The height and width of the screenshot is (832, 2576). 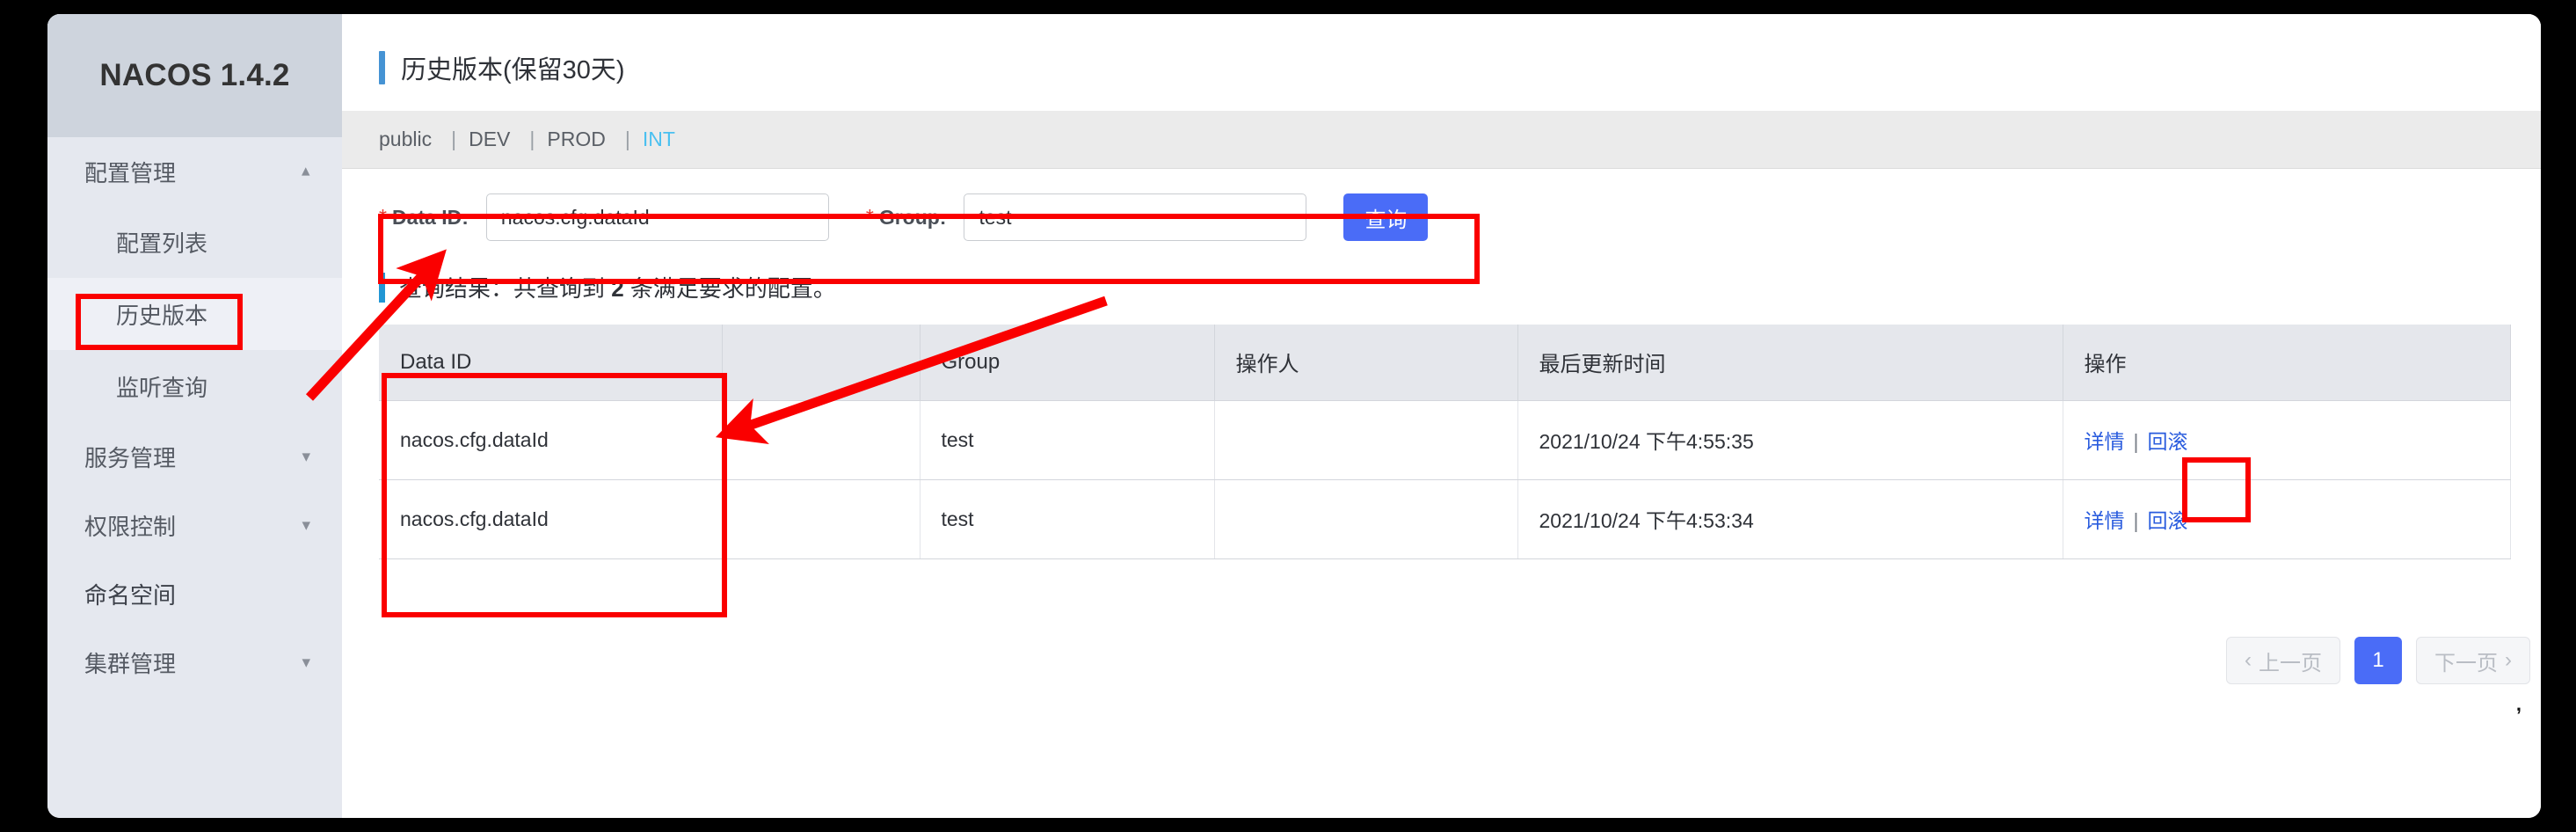 What do you see at coordinates (659, 139) in the screenshot?
I see `namespace-tab-int: INT` at bounding box center [659, 139].